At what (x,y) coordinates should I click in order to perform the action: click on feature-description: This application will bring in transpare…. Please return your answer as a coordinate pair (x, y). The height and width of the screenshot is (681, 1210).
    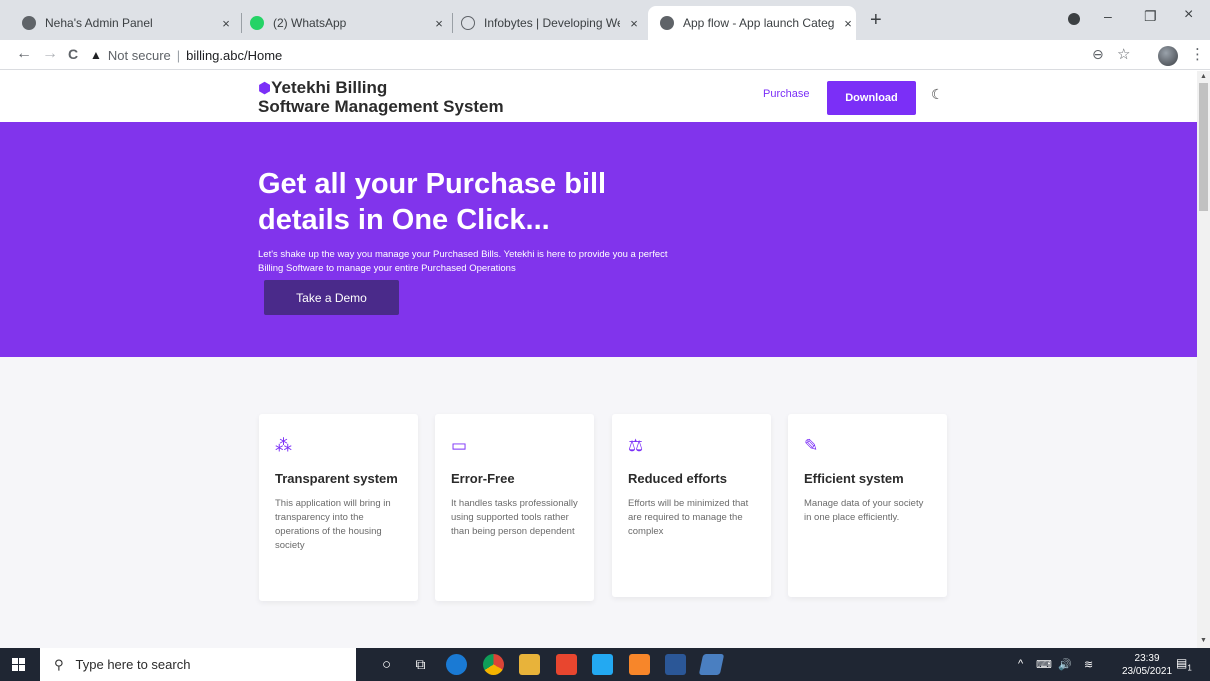
    Looking at the image, I should click on (333, 524).